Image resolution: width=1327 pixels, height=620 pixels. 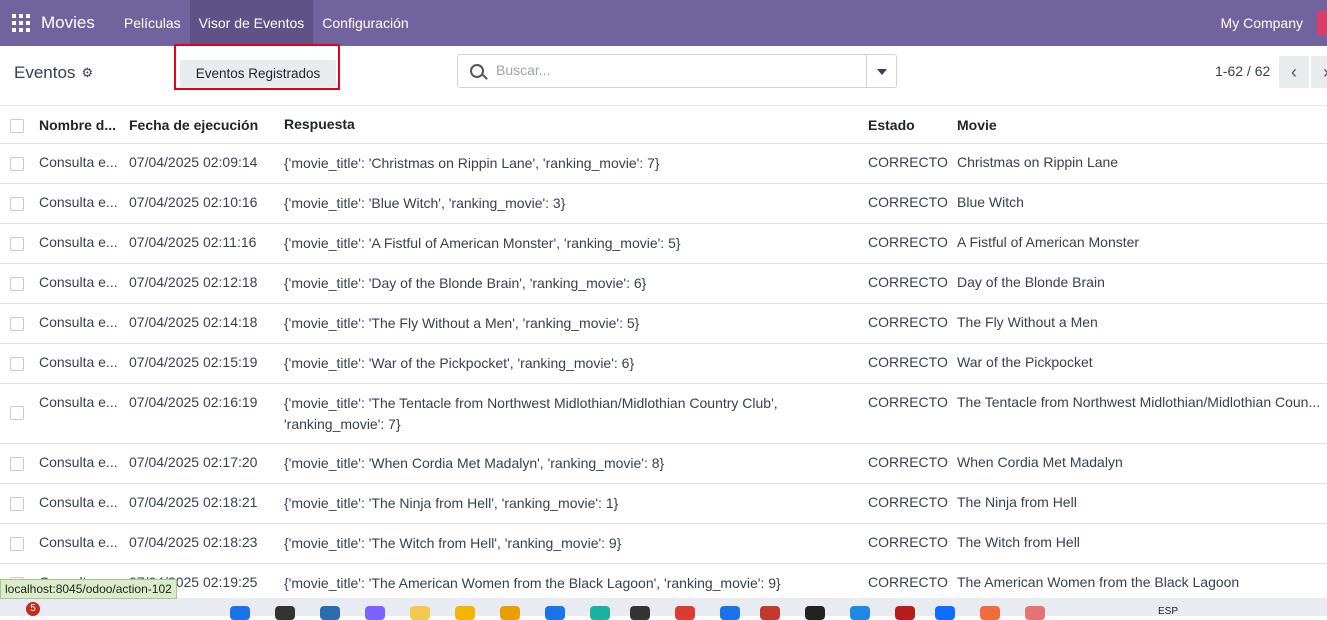 I want to click on explorer-icon, so click(x=465, y=613).